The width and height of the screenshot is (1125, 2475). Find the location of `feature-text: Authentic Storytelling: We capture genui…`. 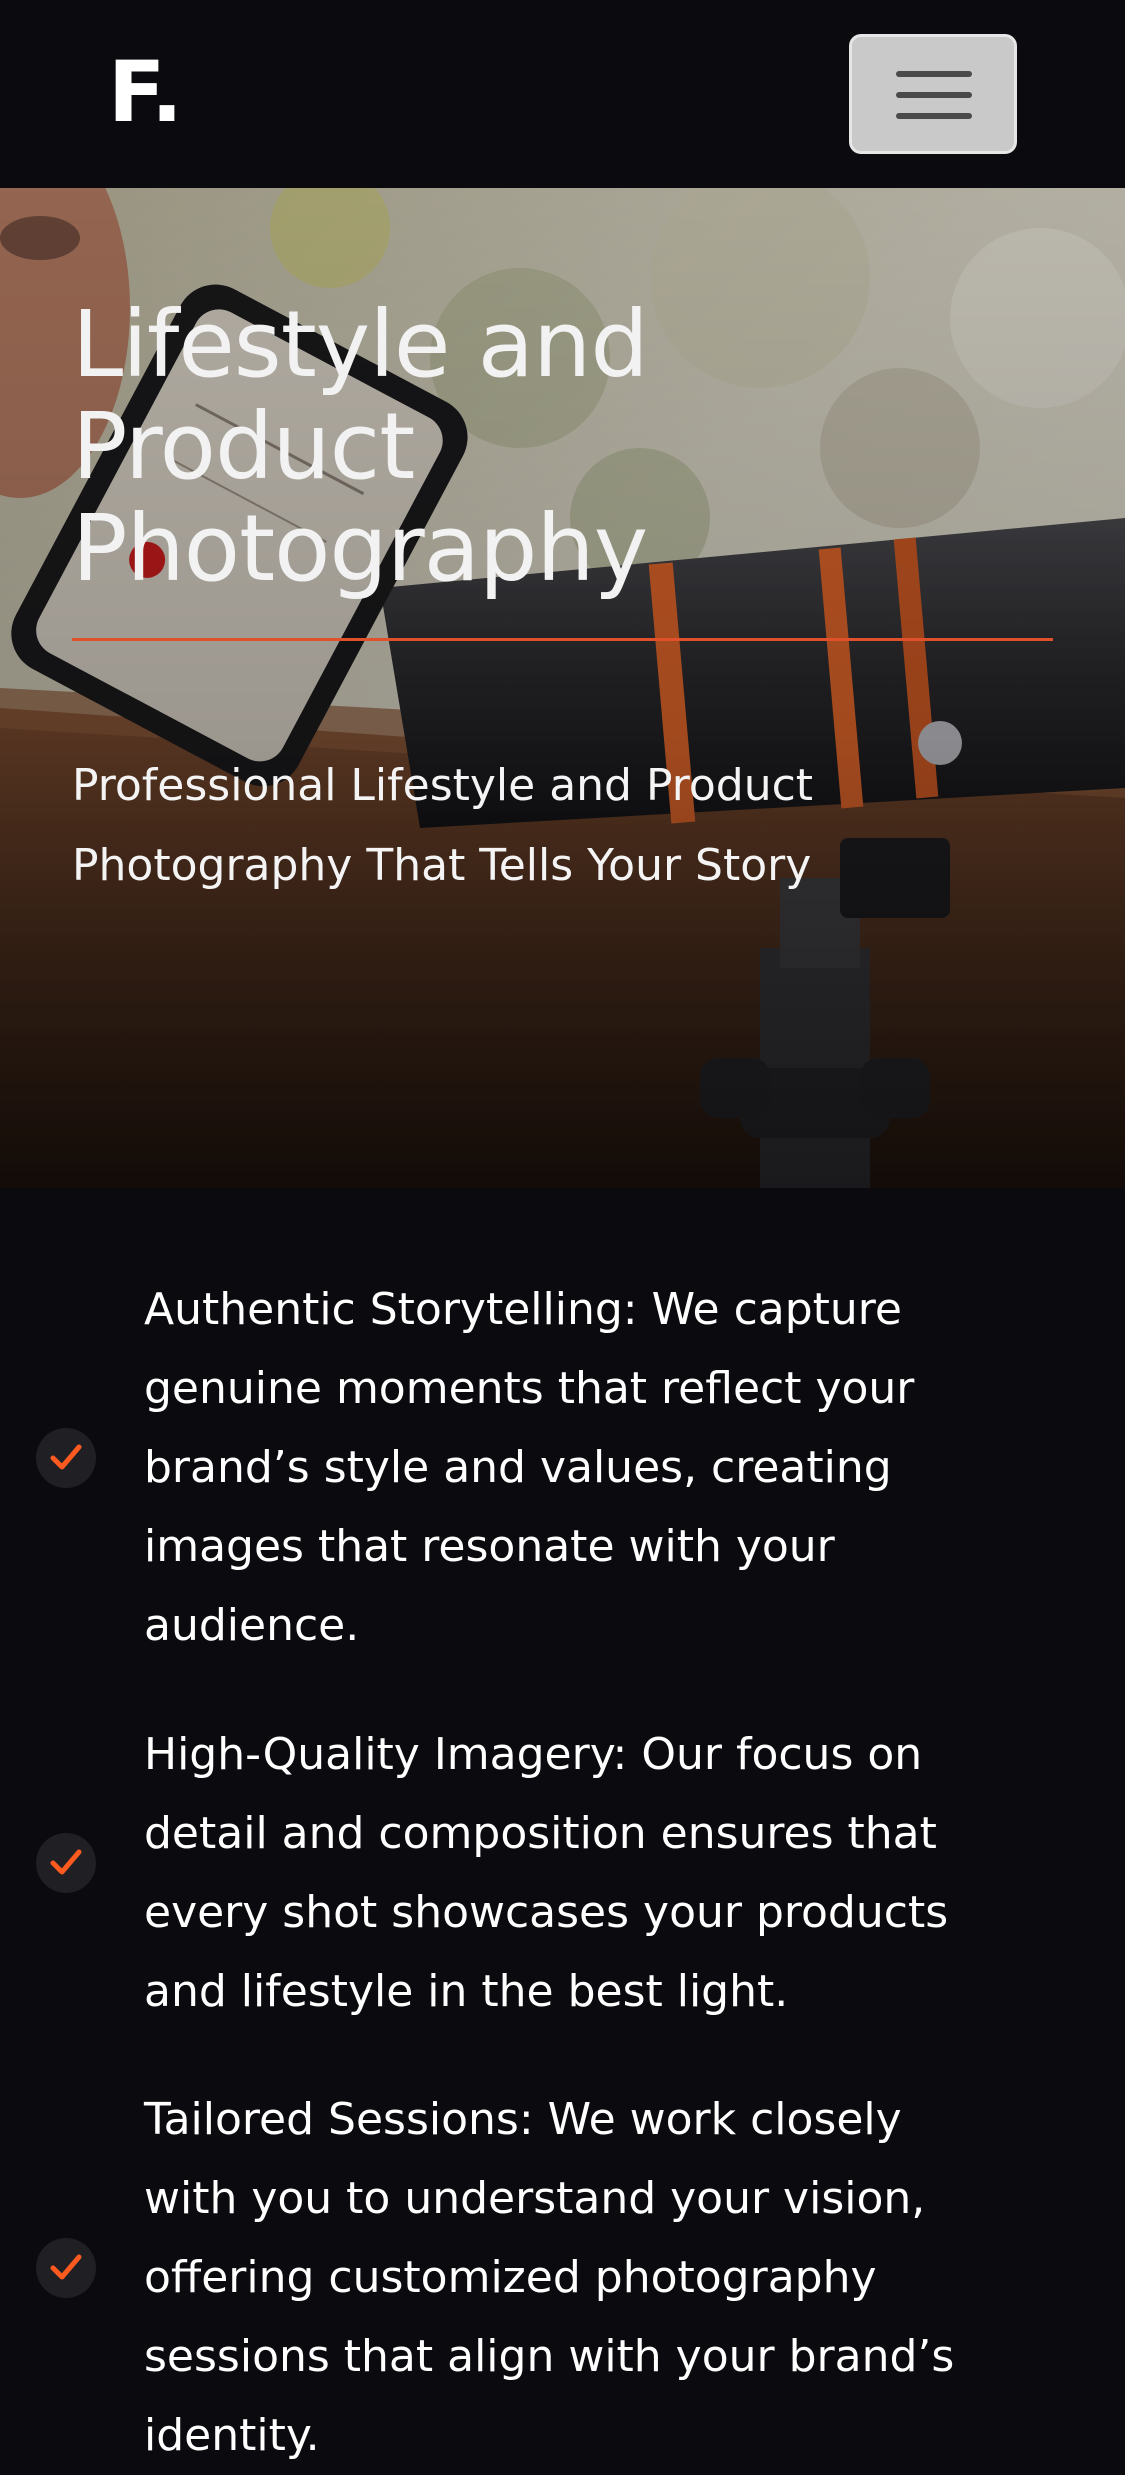

feature-text: Authentic Storytelling: We capture genui… is located at coordinates (584, 1467).